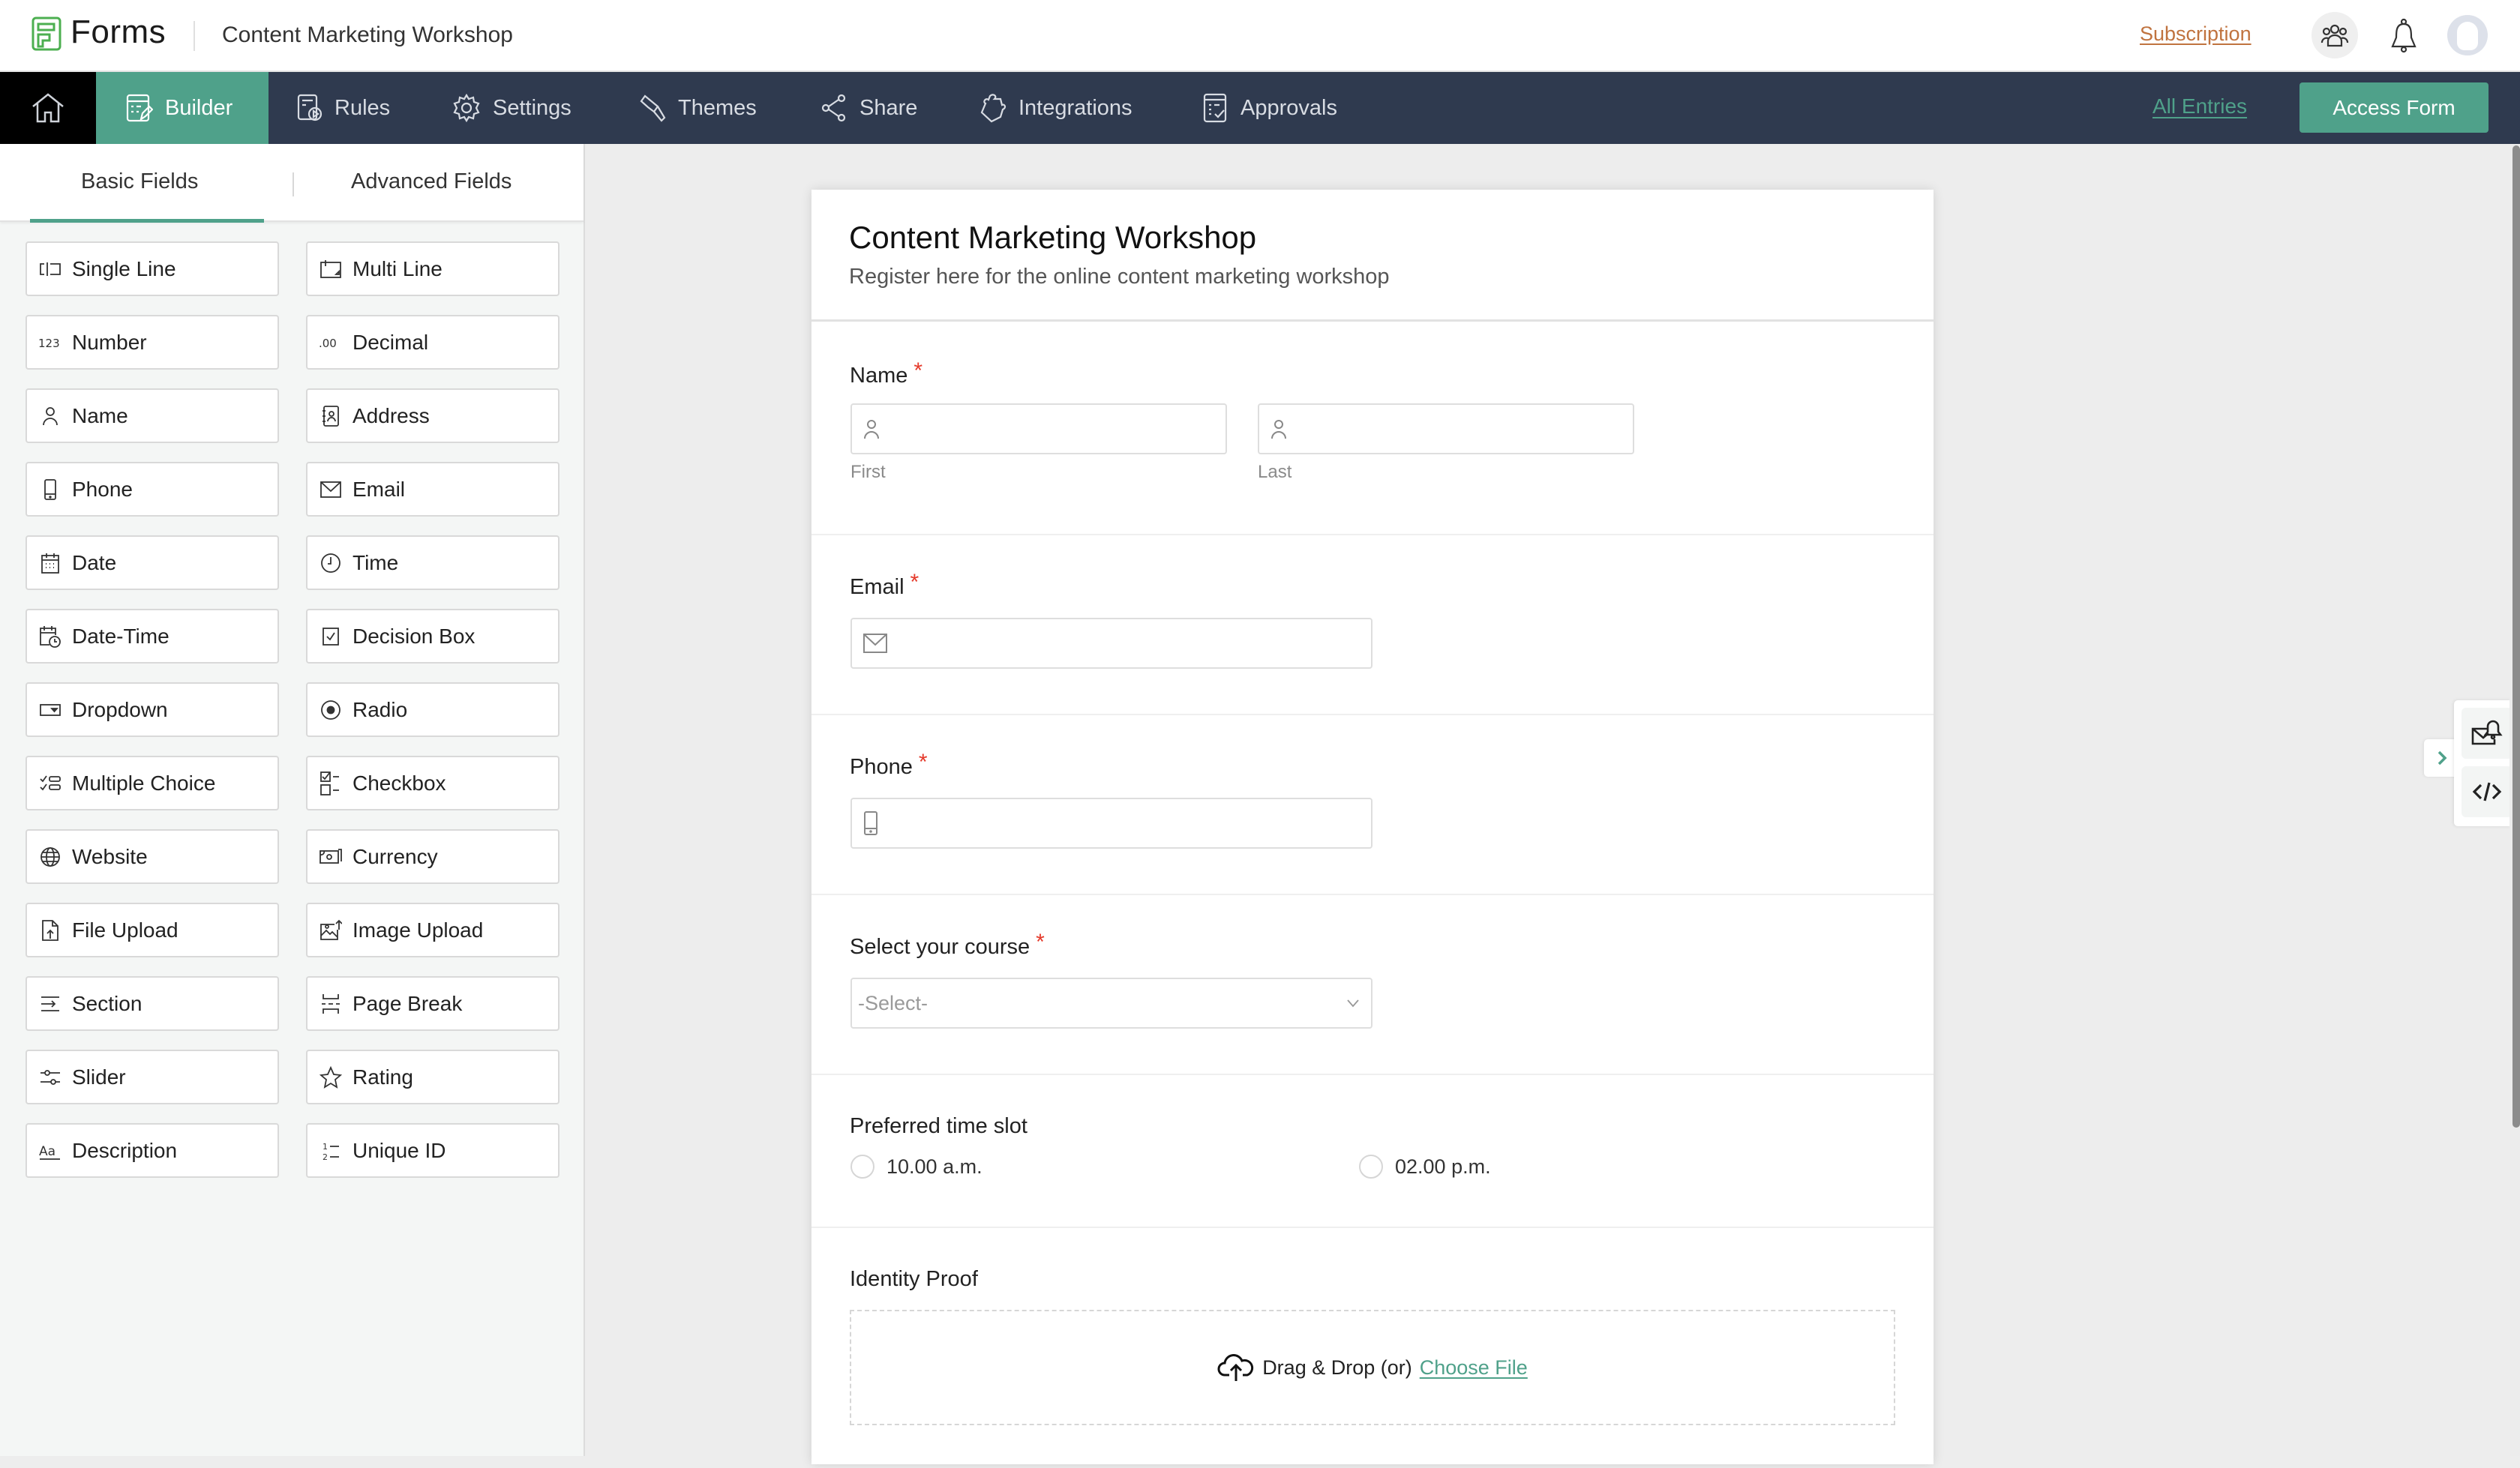  Describe the element at coordinates (152, 930) in the screenshot. I see `field-button-file-upload: File Upload` at that location.